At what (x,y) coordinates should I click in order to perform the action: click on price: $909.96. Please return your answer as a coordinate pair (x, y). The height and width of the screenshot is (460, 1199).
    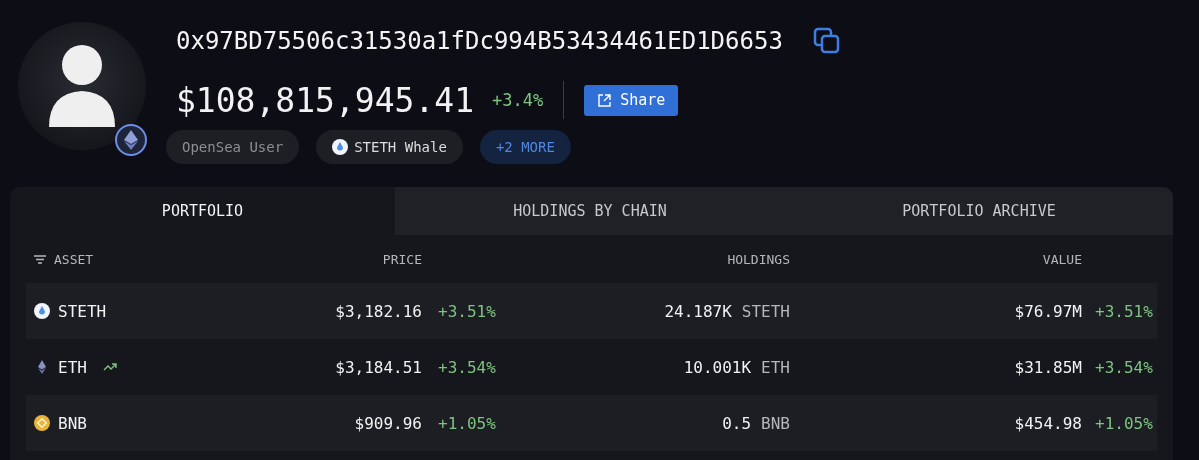
    Looking at the image, I should click on (388, 423).